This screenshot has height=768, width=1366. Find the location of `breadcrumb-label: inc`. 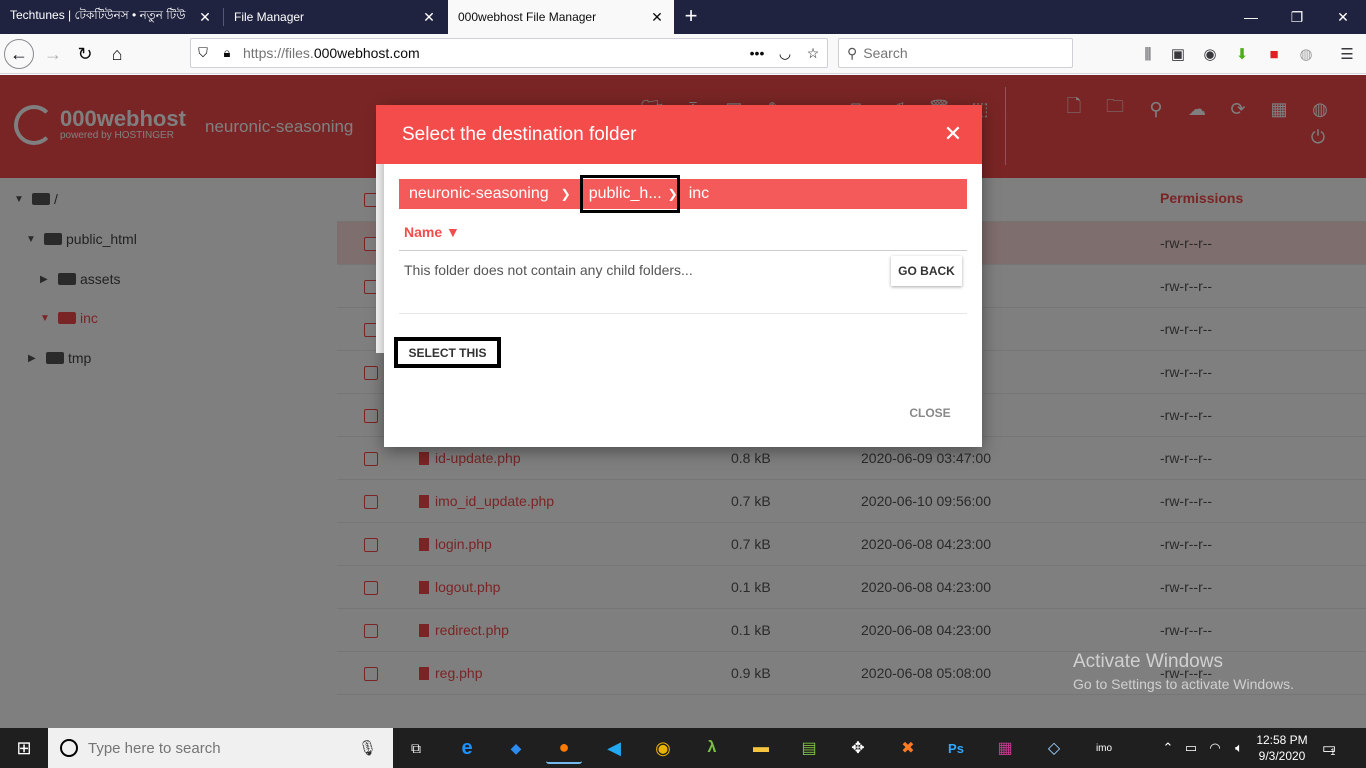

breadcrumb-label: inc is located at coordinates (699, 193).